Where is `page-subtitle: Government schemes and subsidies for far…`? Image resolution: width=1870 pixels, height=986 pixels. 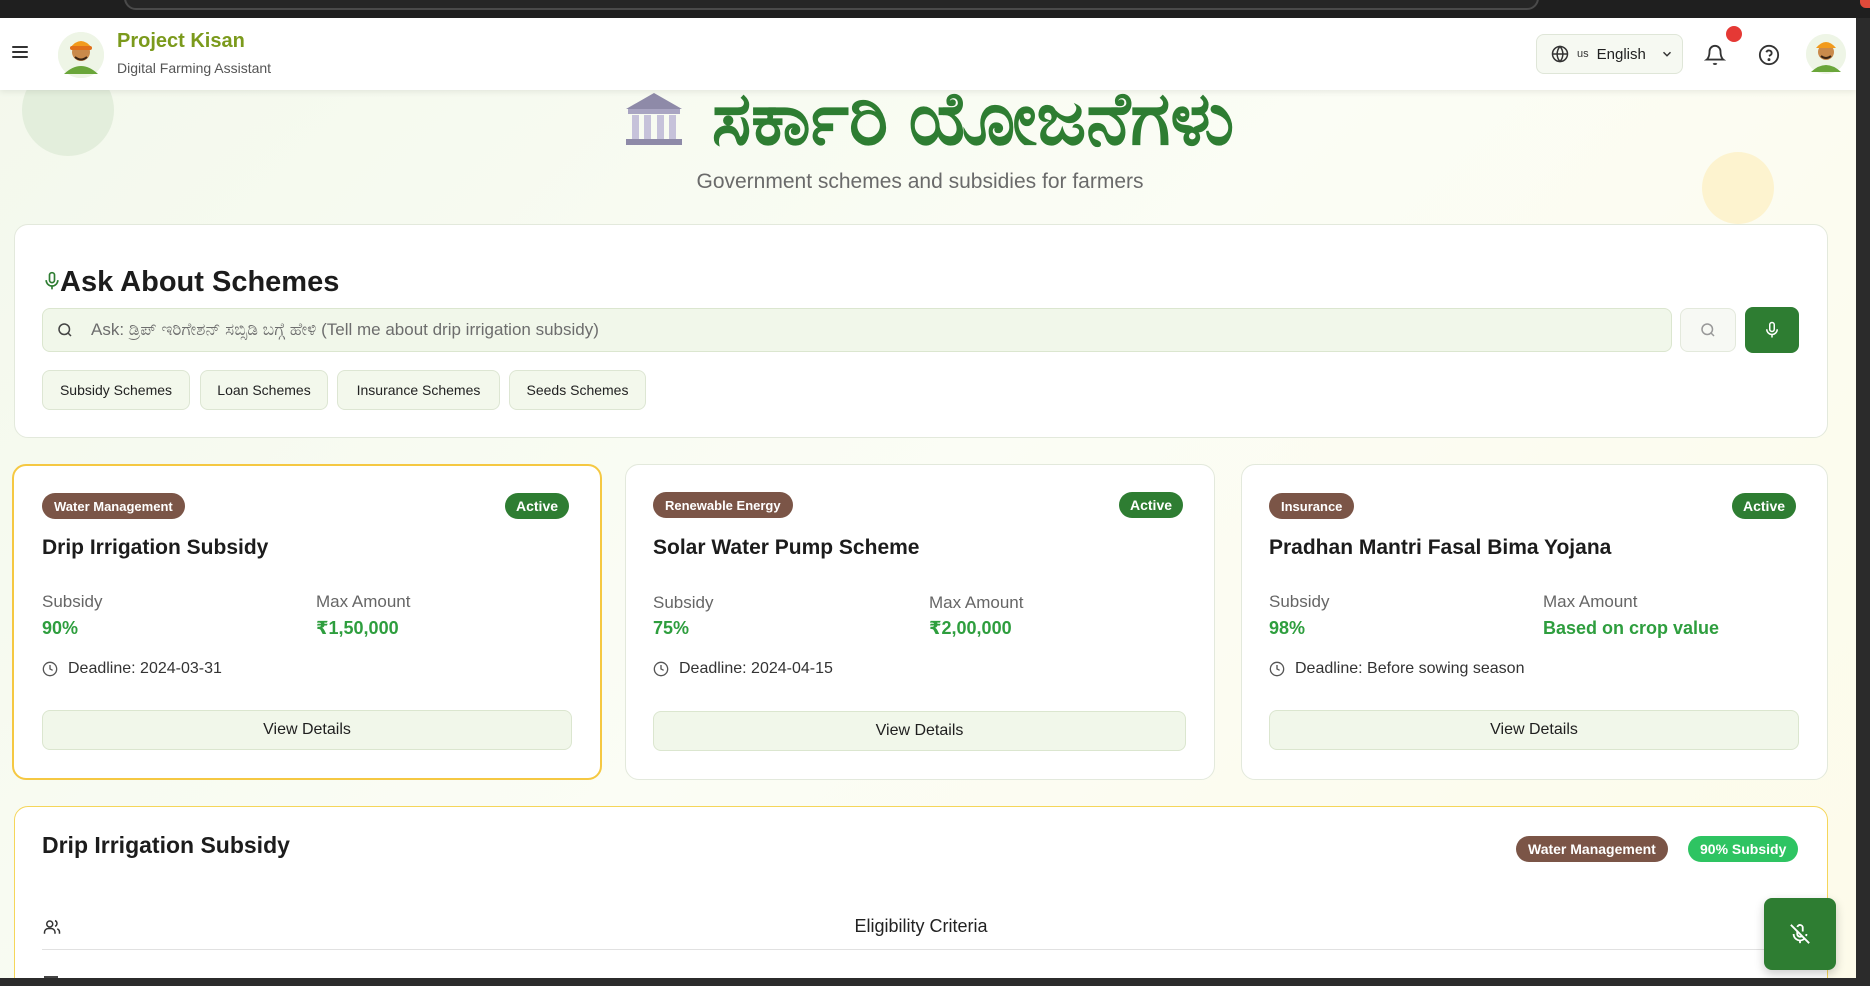
page-subtitle: Government schemes and subsidies for far… is located at coordinates (920, 181).